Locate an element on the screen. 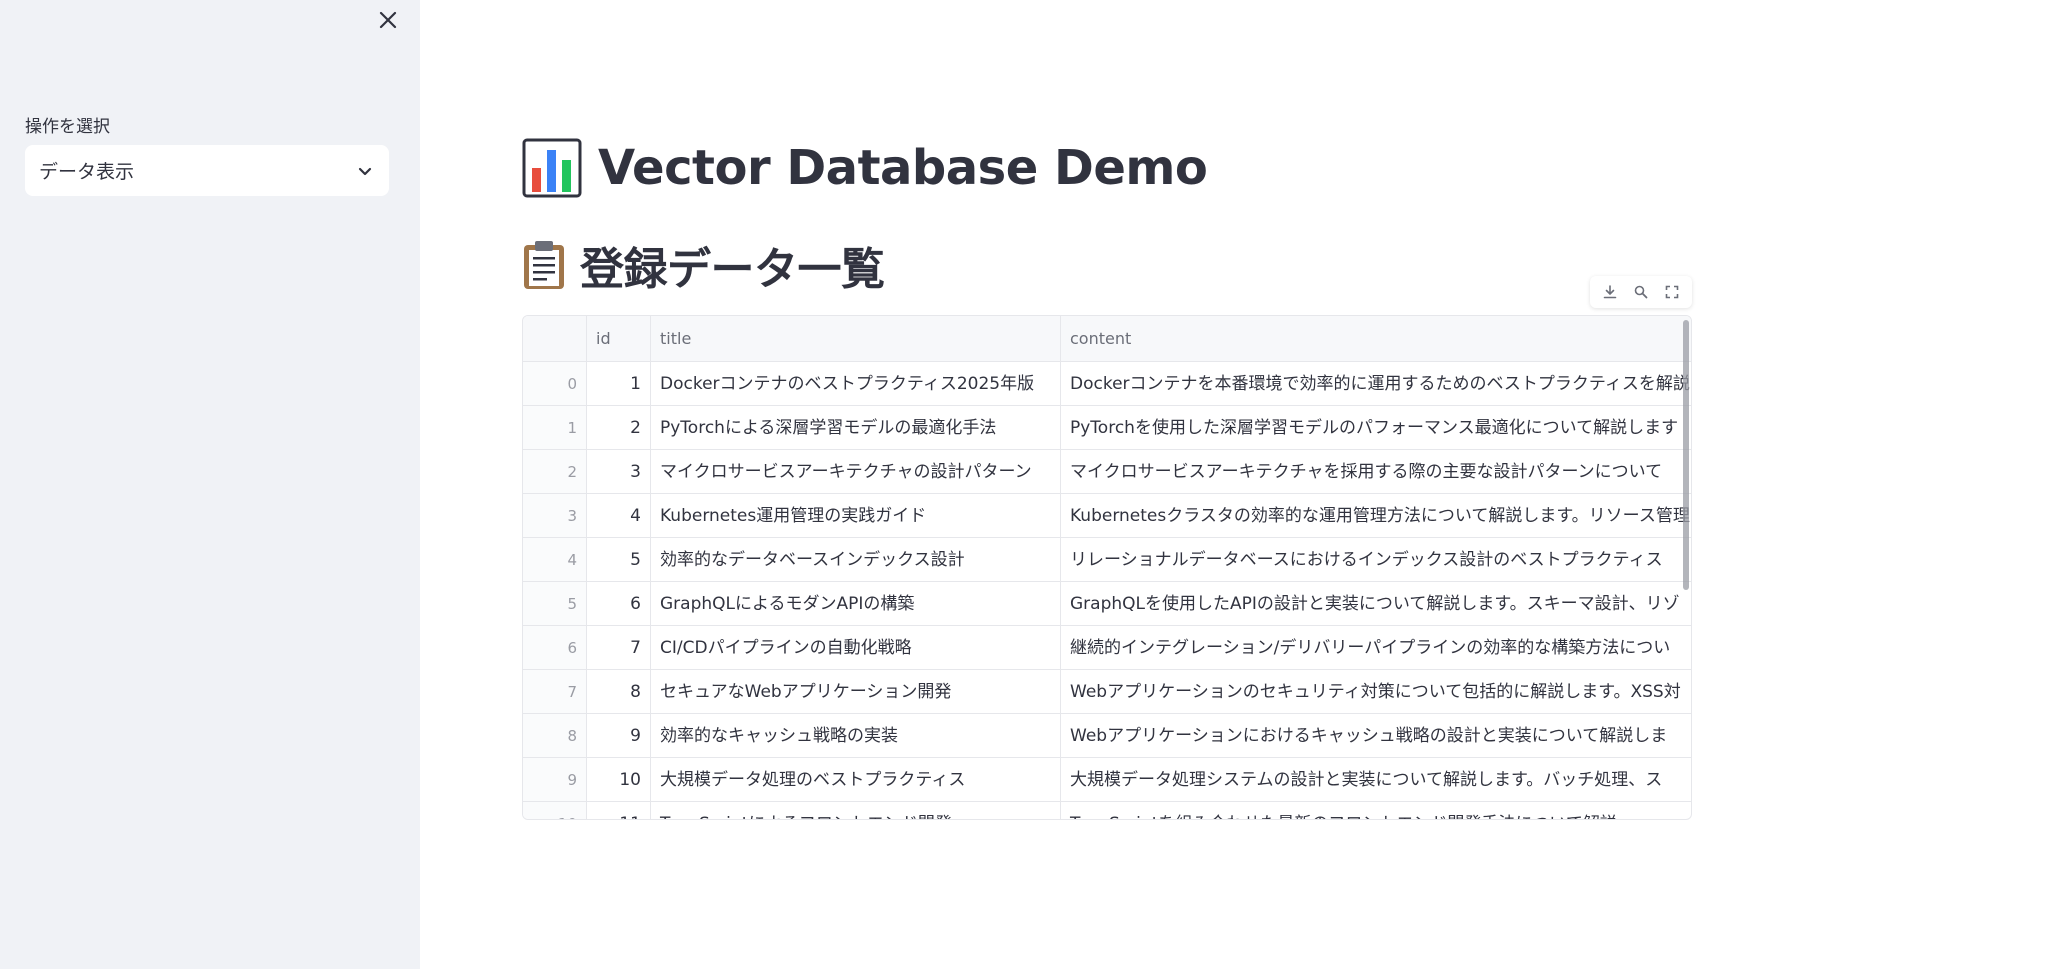 This screenshot has width=2048, height=969. cell-title: Dockerコンテナのベストプラクティス2025年版 is located at coordinates (856, 384).